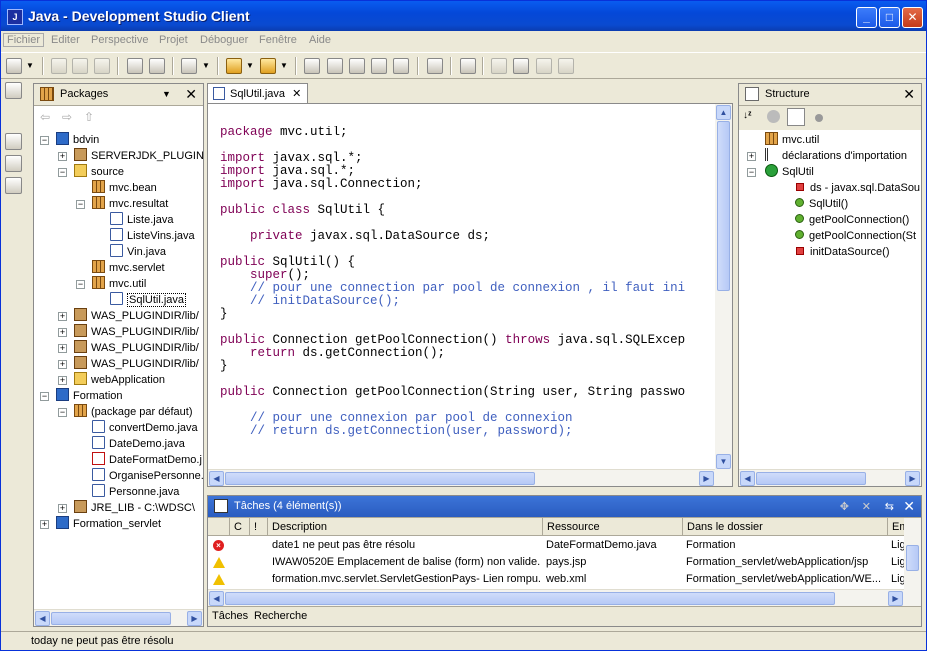 The width and height of the screenshot is (927, 651). What do you see at coordinates (467, 132) in the screenshot?
I see `code-line: package mvc.util;` at bounding box center [467, 132].